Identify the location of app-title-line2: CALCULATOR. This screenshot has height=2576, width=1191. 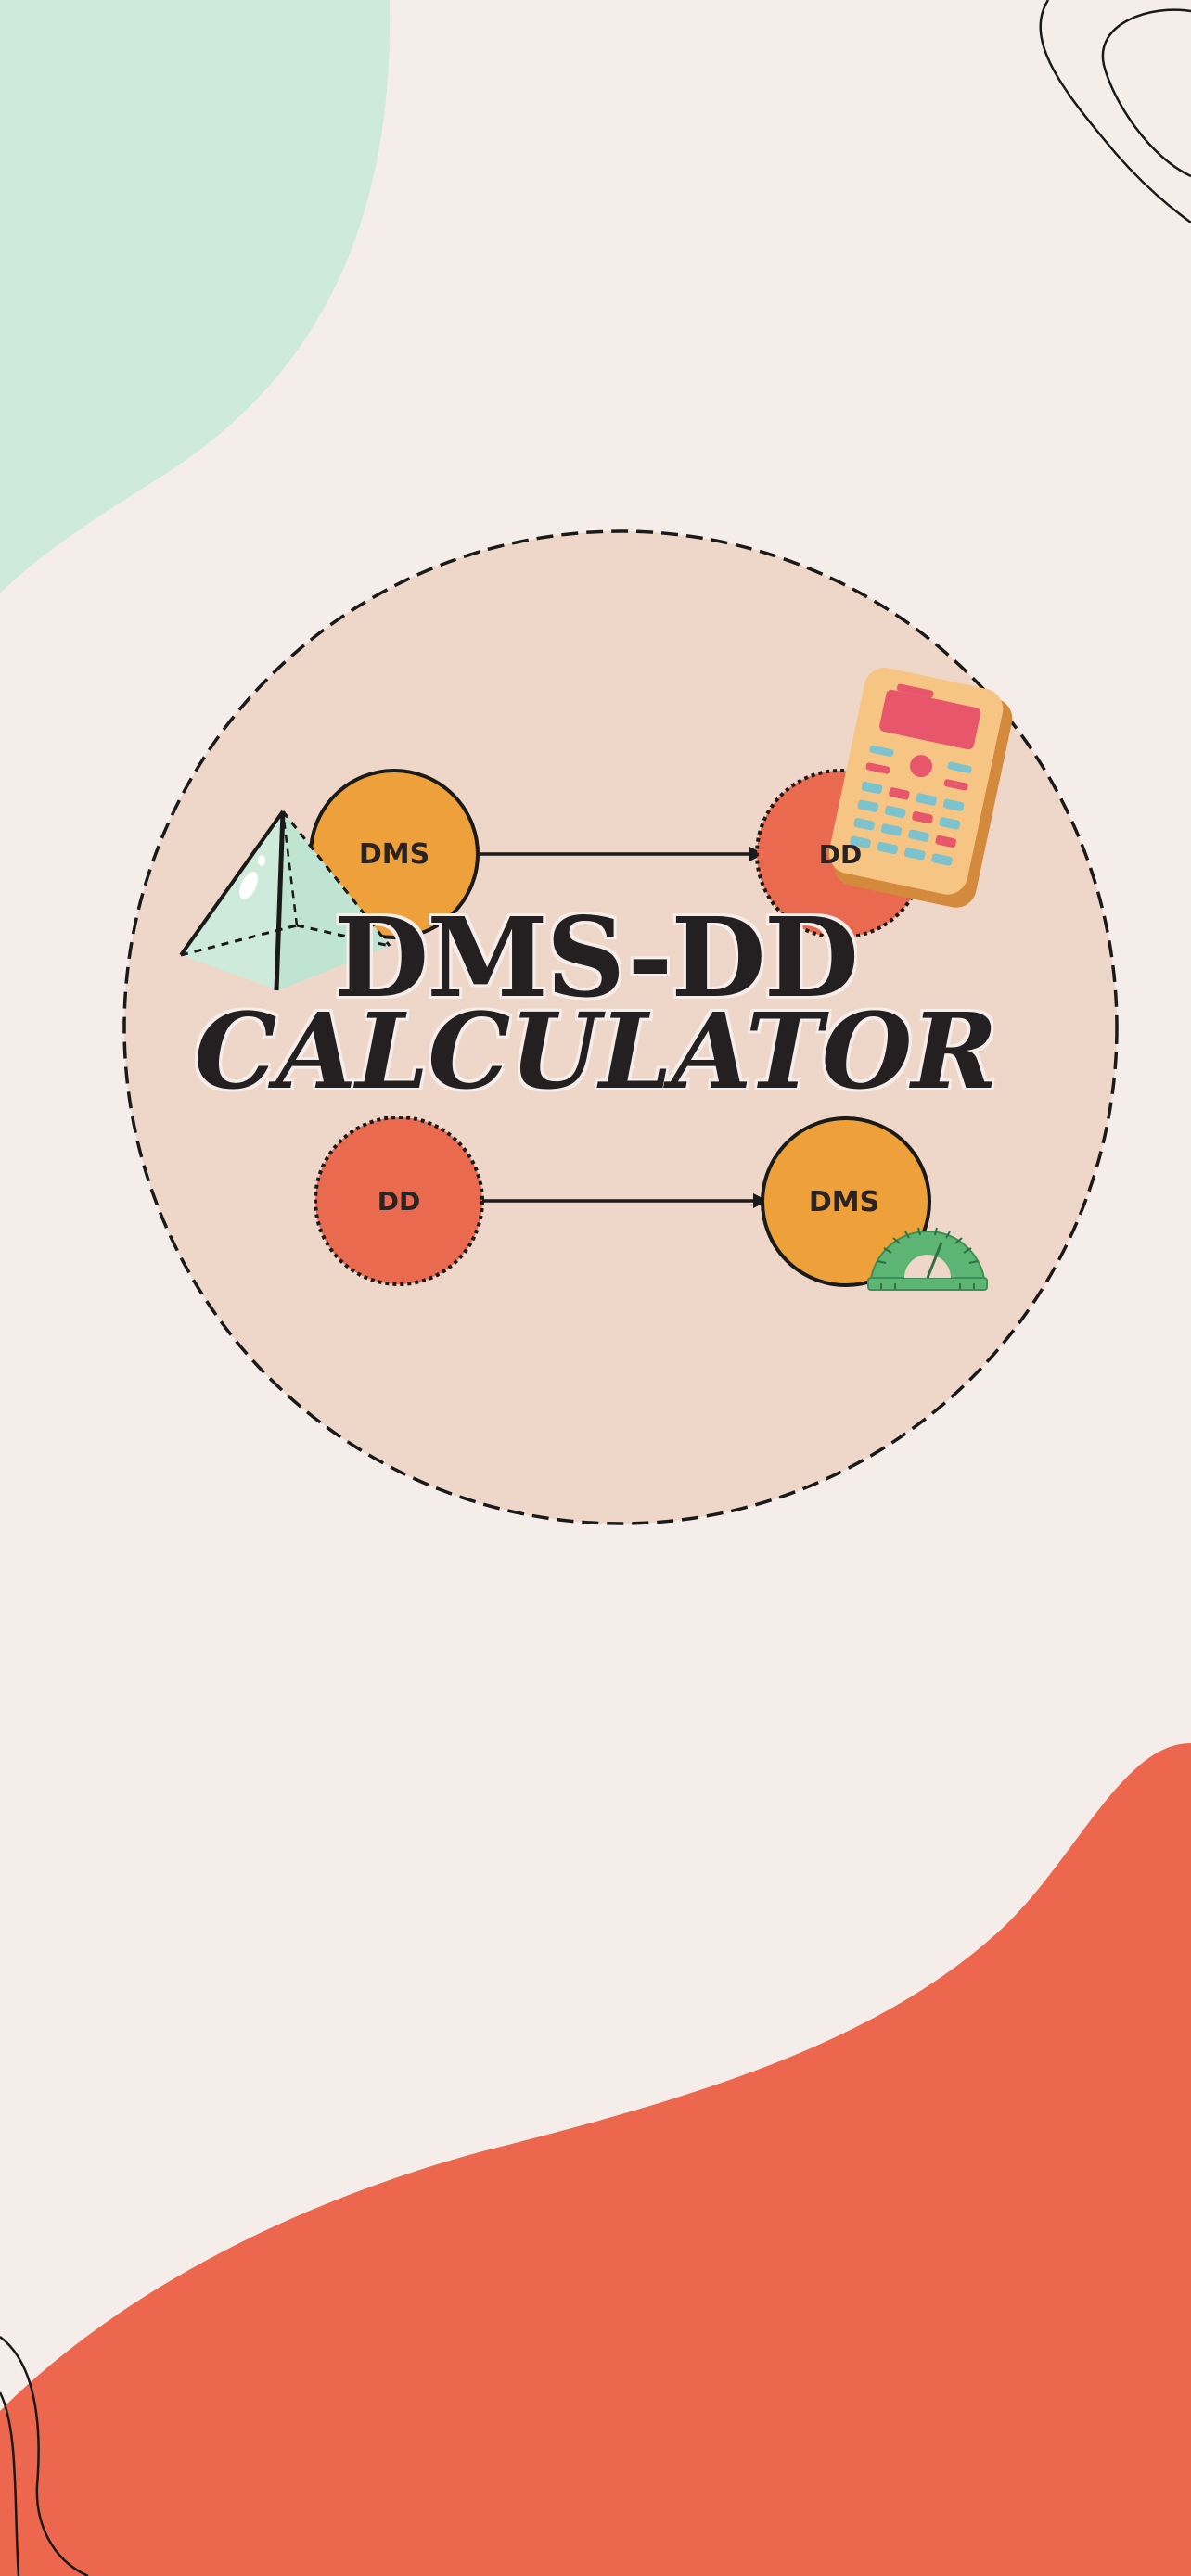
(595, 1052).